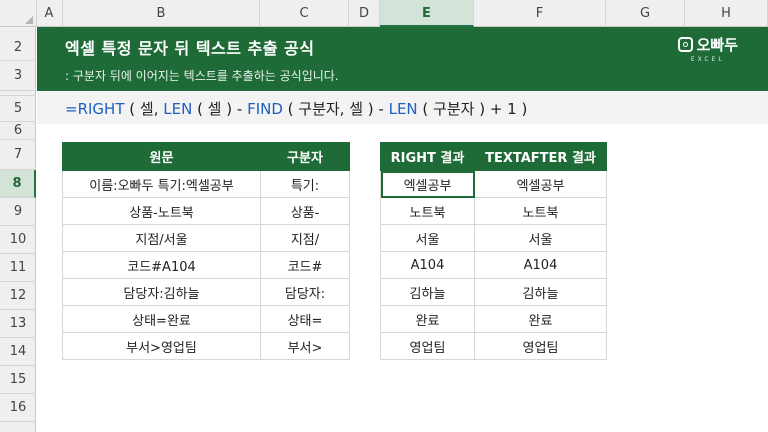 Image resolution: width=768 pixels, height=432 pixels. I want to click on cell-right-result: 영업팀, so click(427, 346).